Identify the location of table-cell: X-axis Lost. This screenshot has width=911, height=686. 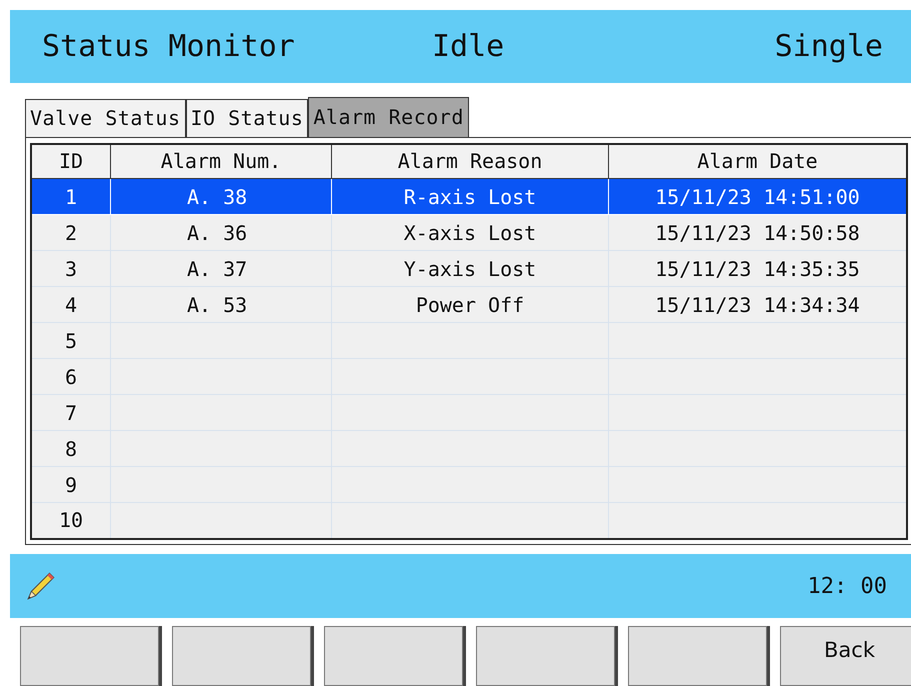
(470, 232).